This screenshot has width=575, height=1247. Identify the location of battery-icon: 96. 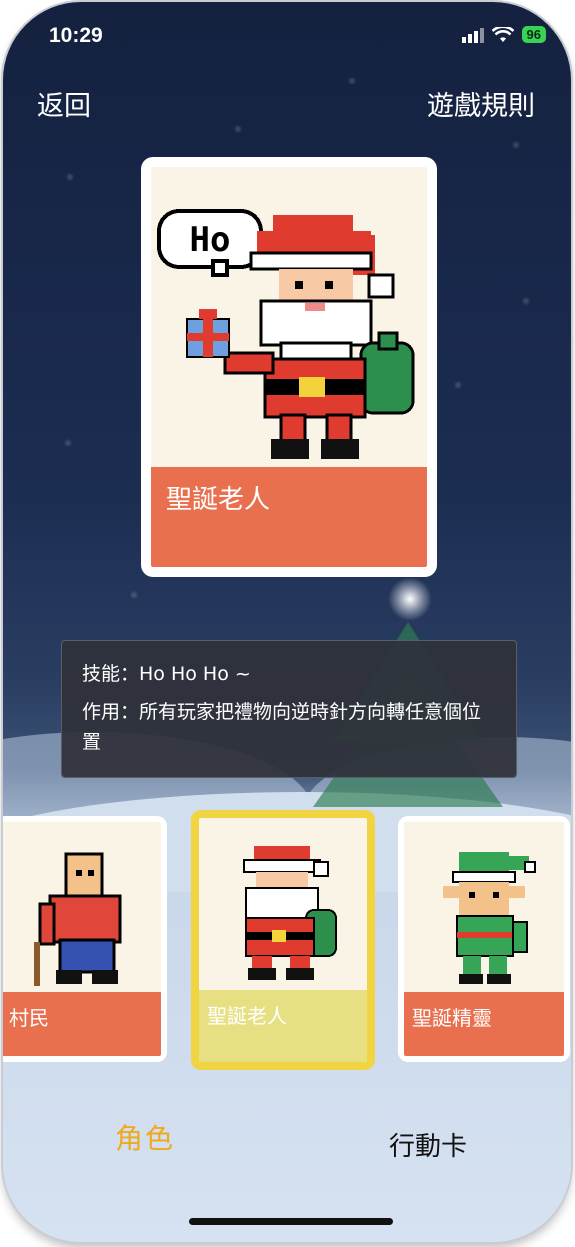
(533, 34).